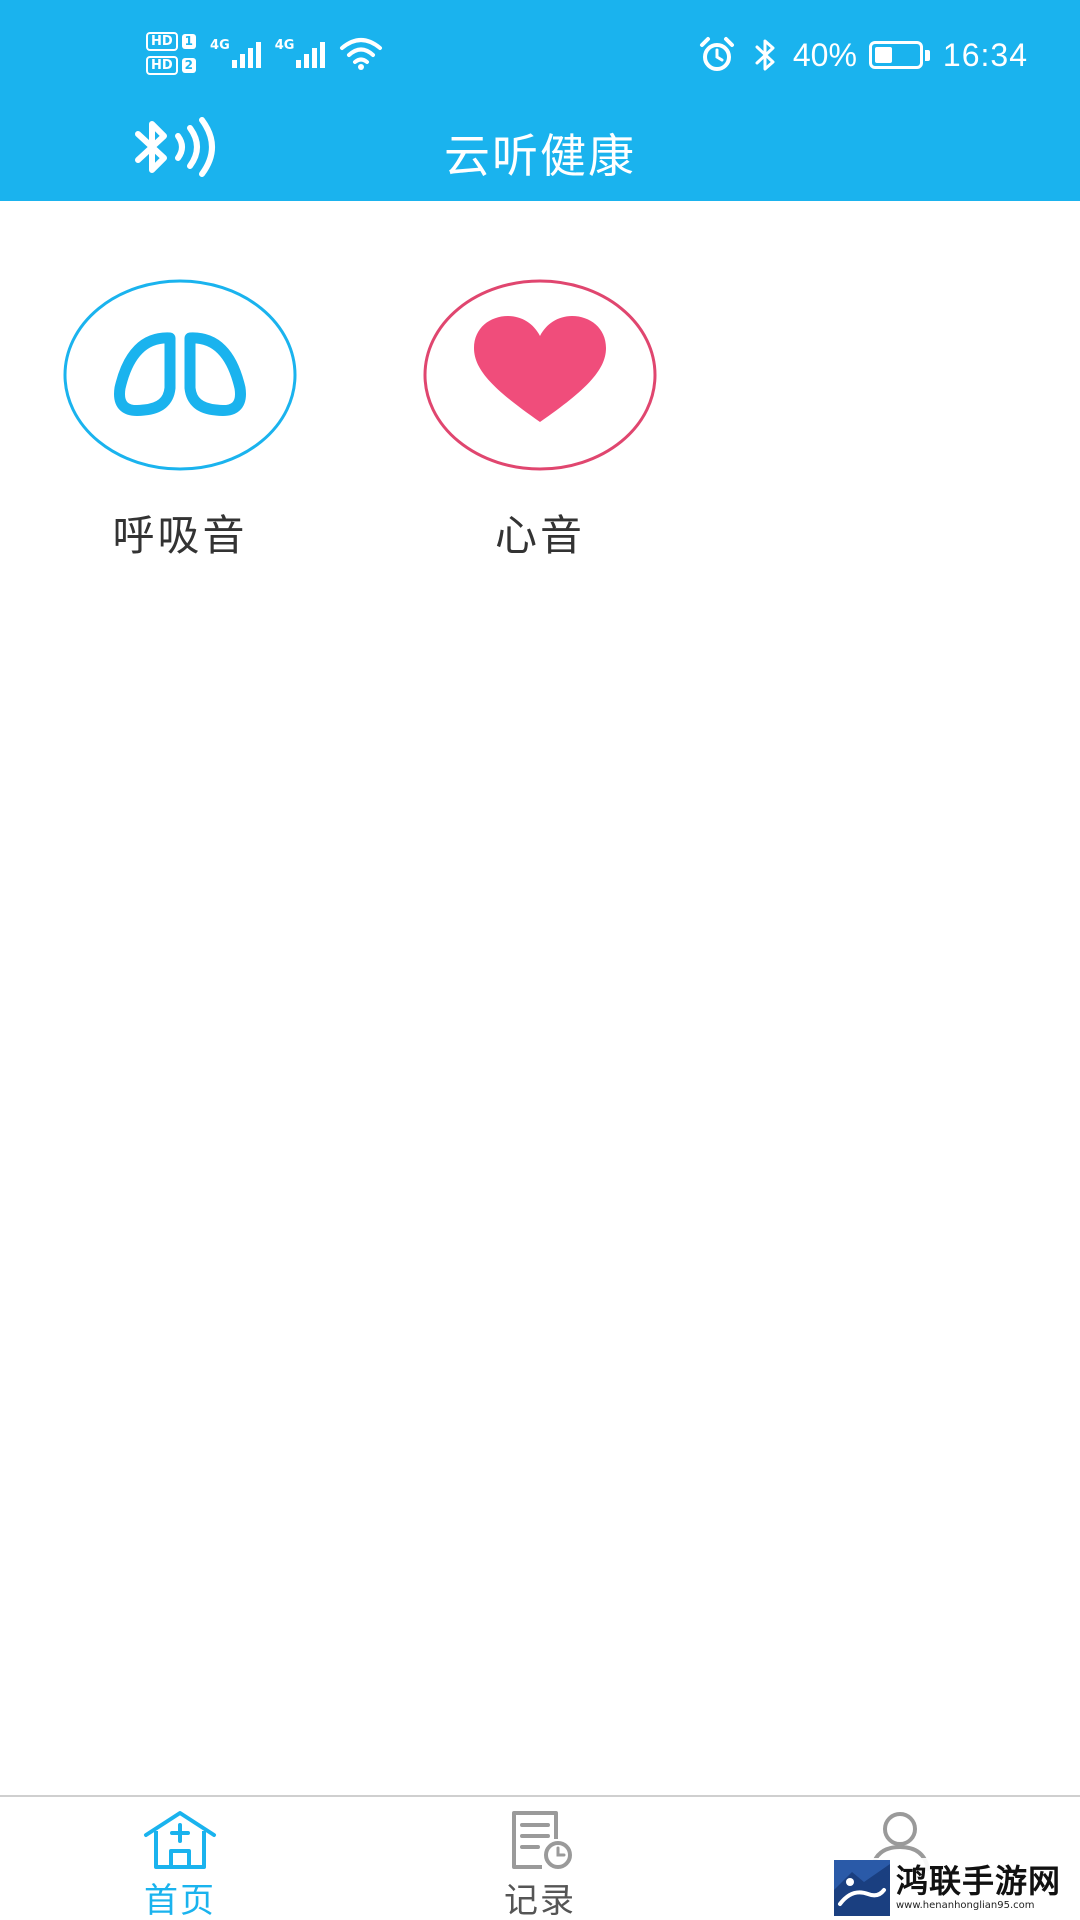 The width and height of the screenshot is (1080, 1920). I want to click on nav-label-records: 记录, so click(540, 1900).